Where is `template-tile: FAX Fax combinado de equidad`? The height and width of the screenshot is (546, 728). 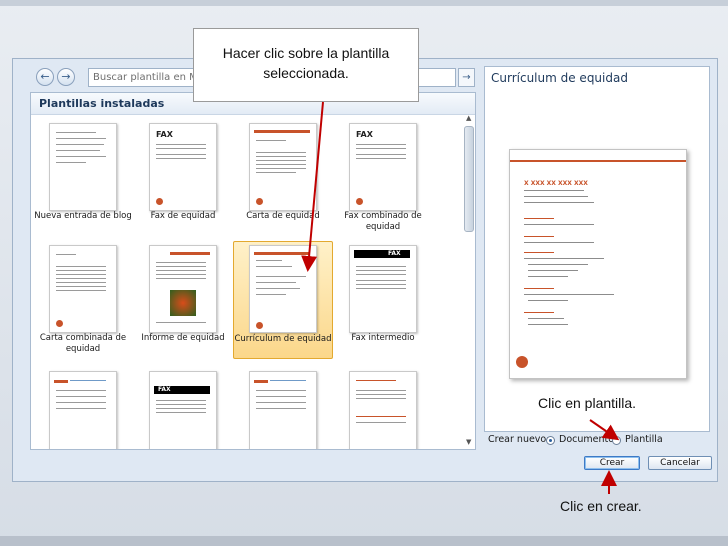 template-tile: FAX Fax combinado de equidad is located at coordinates (383, 178).